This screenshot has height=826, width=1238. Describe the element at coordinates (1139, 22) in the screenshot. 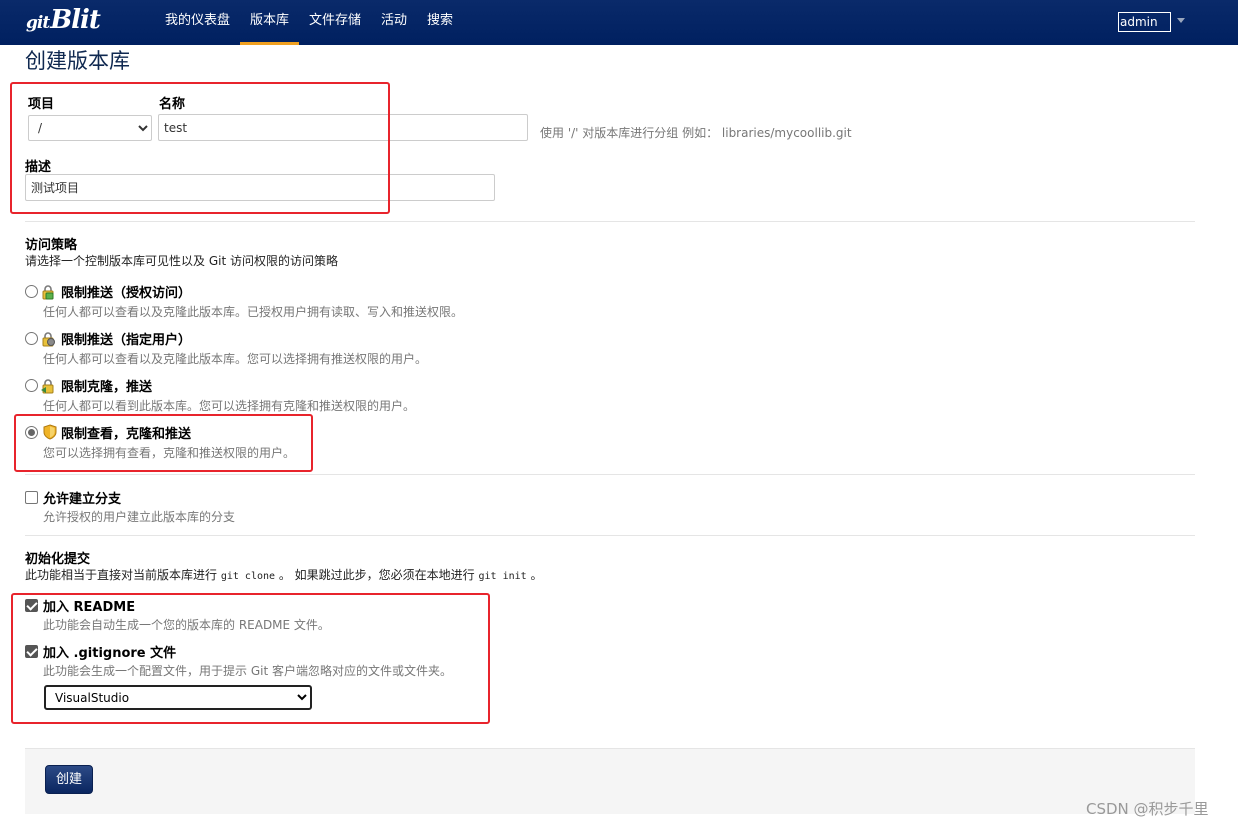

I see `avatar: admin` at that location.